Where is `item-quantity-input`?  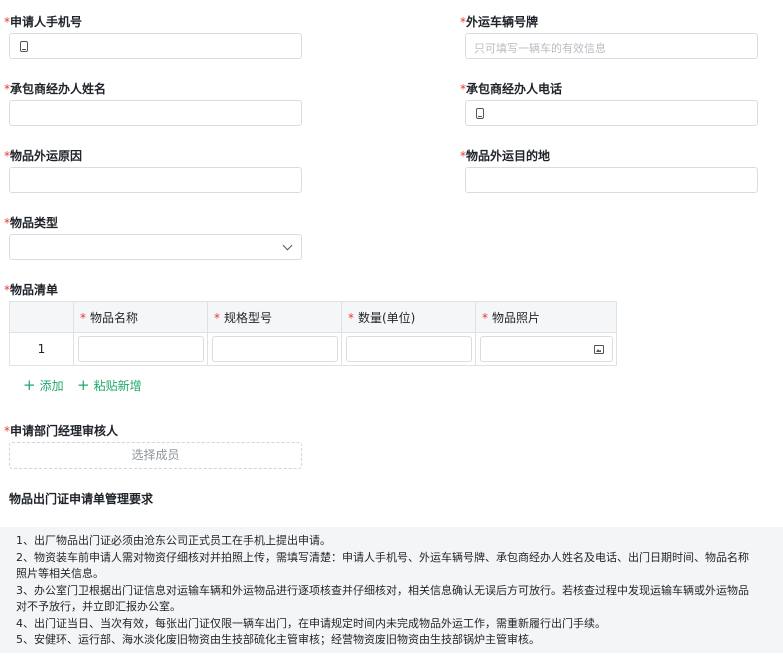
item-quantity-input is located at coordinates (409, 349).